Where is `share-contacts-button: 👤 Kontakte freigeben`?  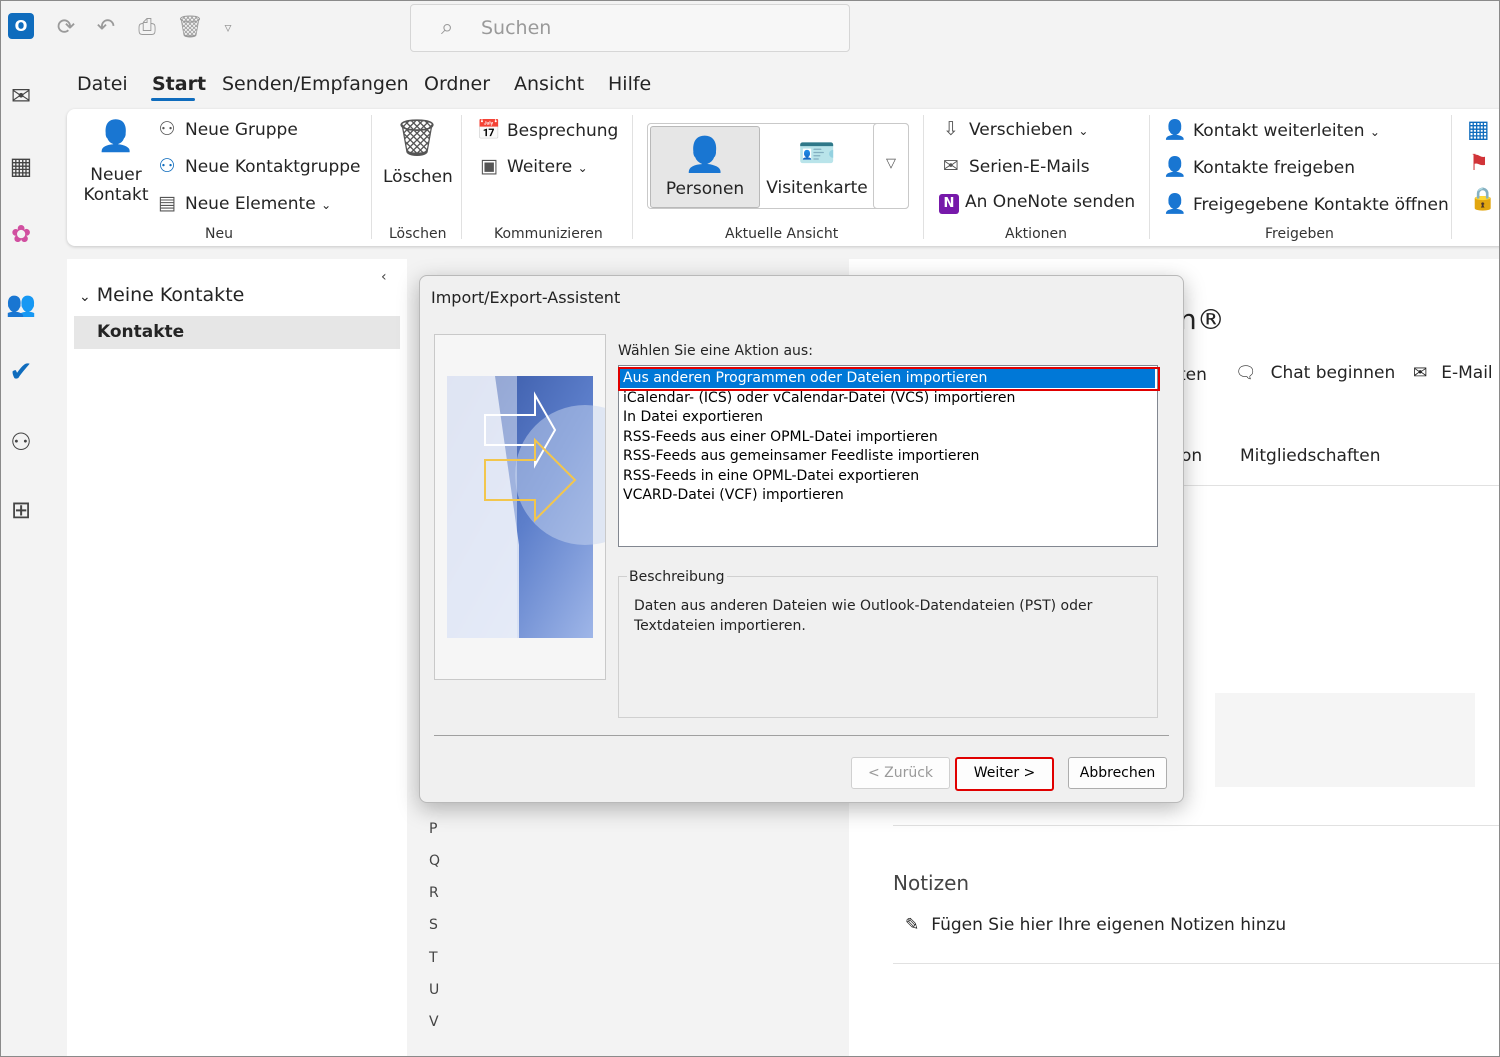
share-contacts-button: 👤 Kontakte freigeben is located at coordinates (1259, 166).